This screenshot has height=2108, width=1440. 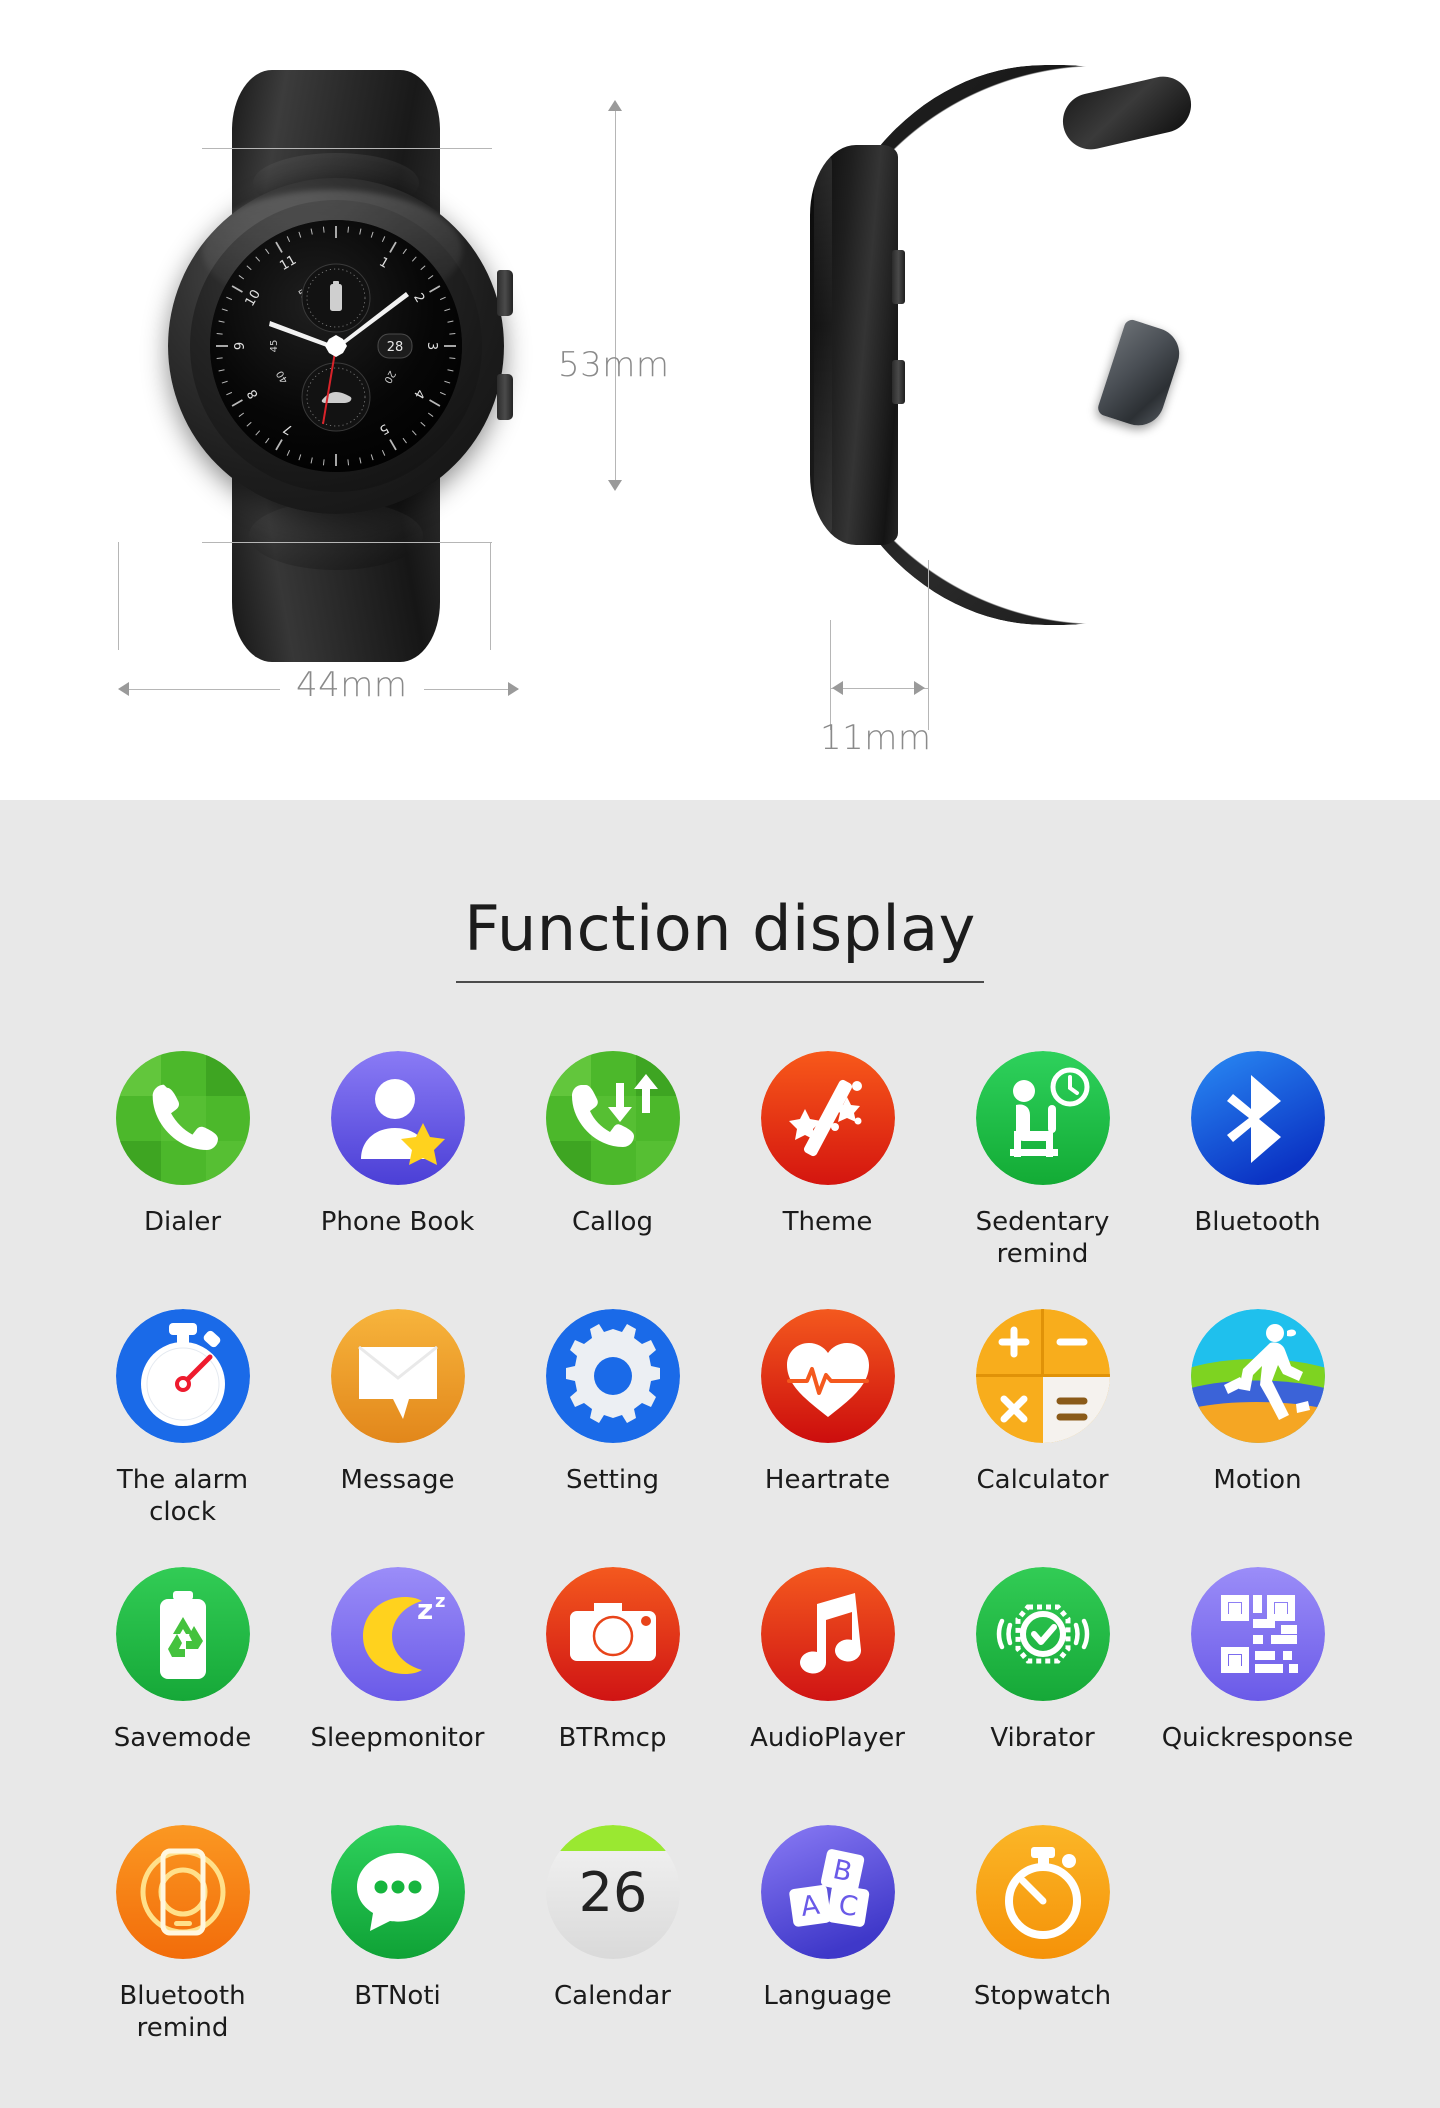 I want to click on bluetooth-icon, so click(x=1257, y=1118).